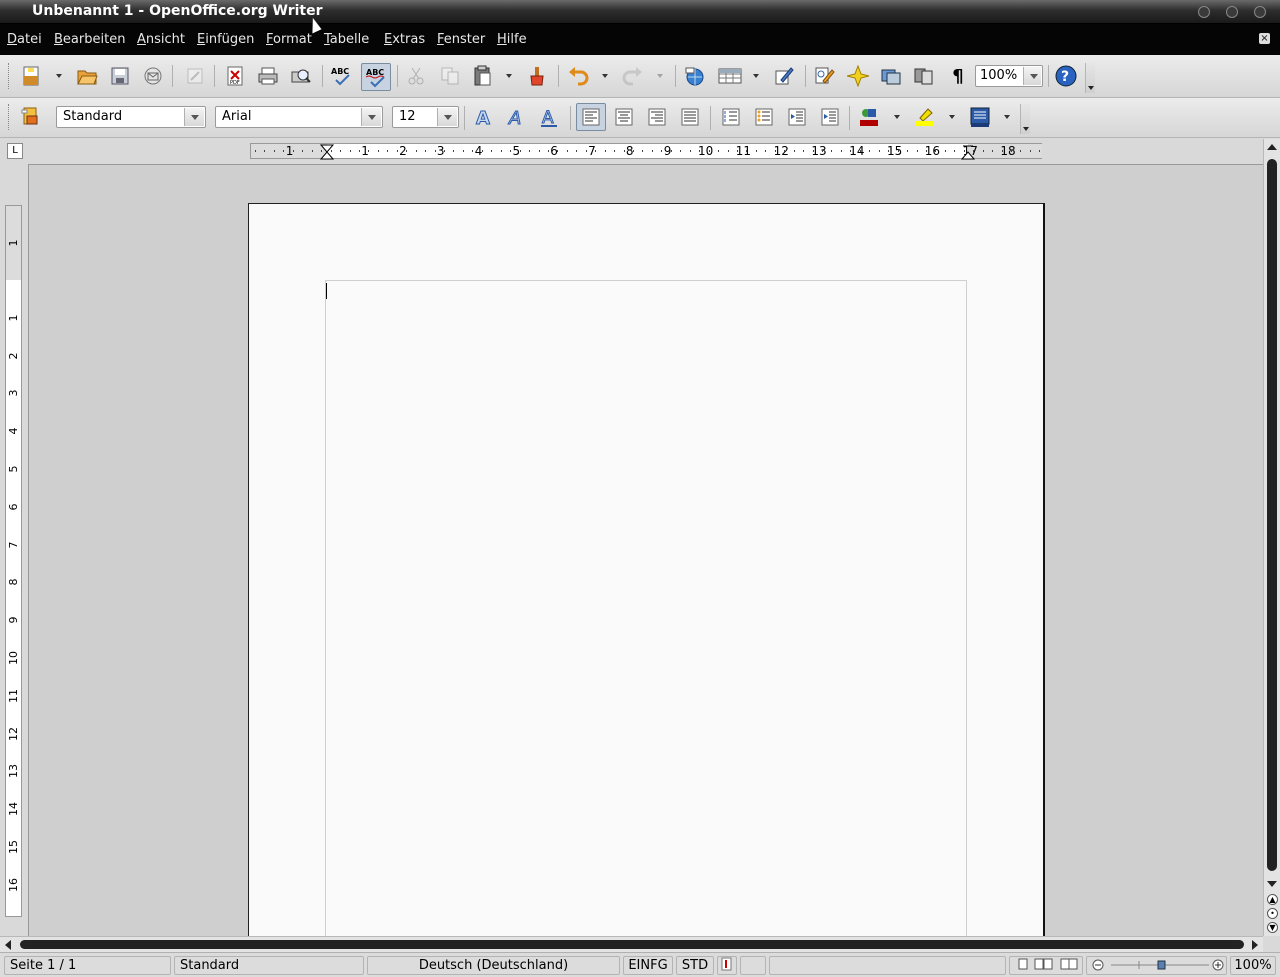 This screenshot has width=1280, height=977. Describe the element at coordinates (730, 76) in the screenshot. I see `table-icon` at that location.